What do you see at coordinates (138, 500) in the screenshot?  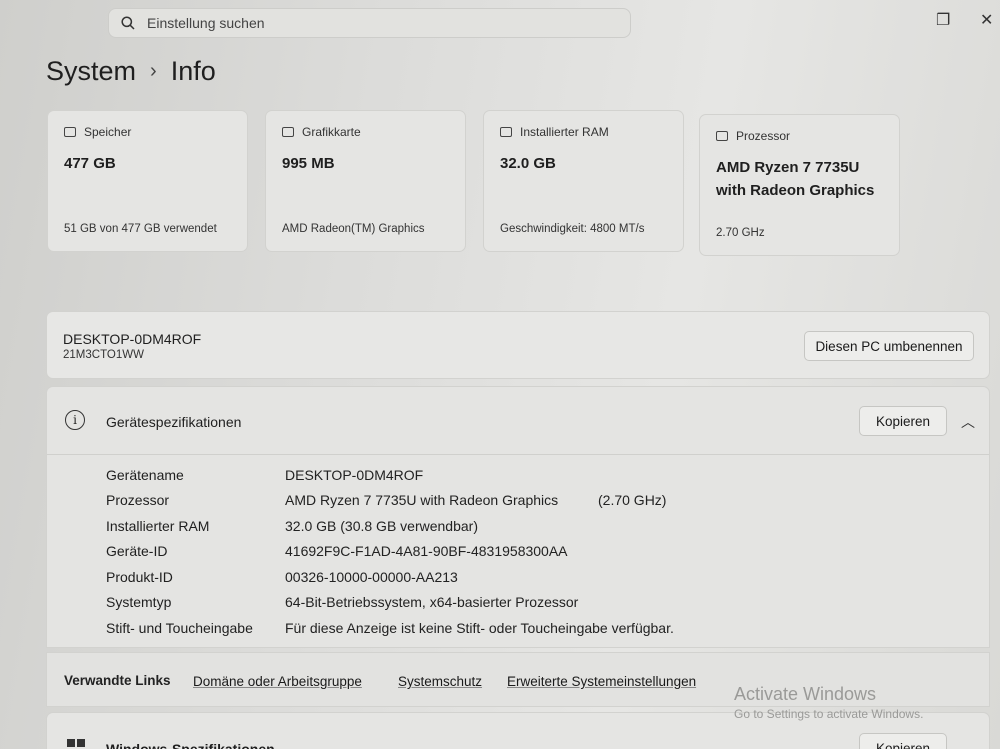 I see `spec-key: Prozessor` at bounding box center [138, 500].